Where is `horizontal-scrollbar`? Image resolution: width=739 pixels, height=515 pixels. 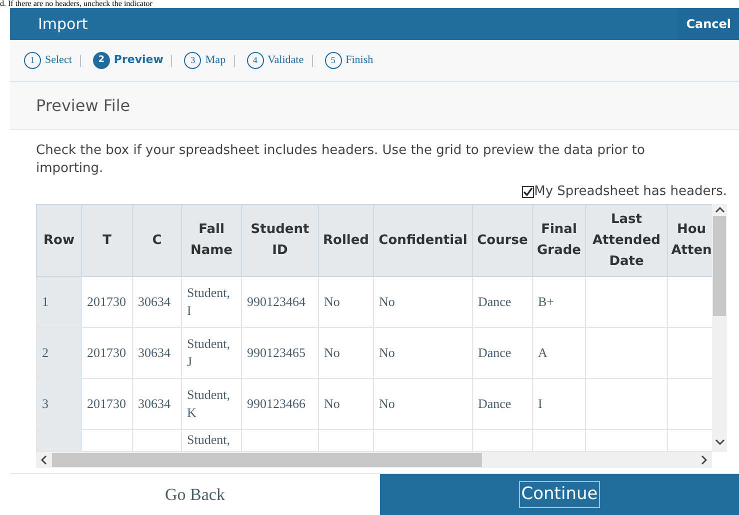 horizontal-scrollbar is located at coordinates (374, 460).